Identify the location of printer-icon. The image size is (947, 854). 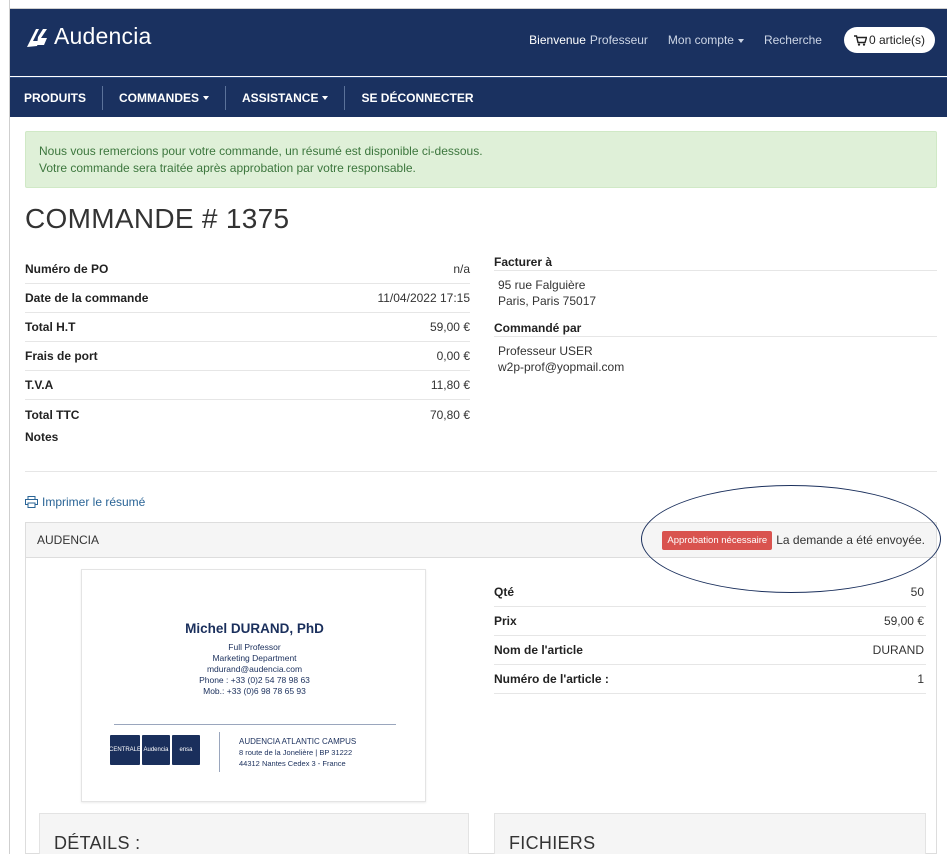
(31, 502).